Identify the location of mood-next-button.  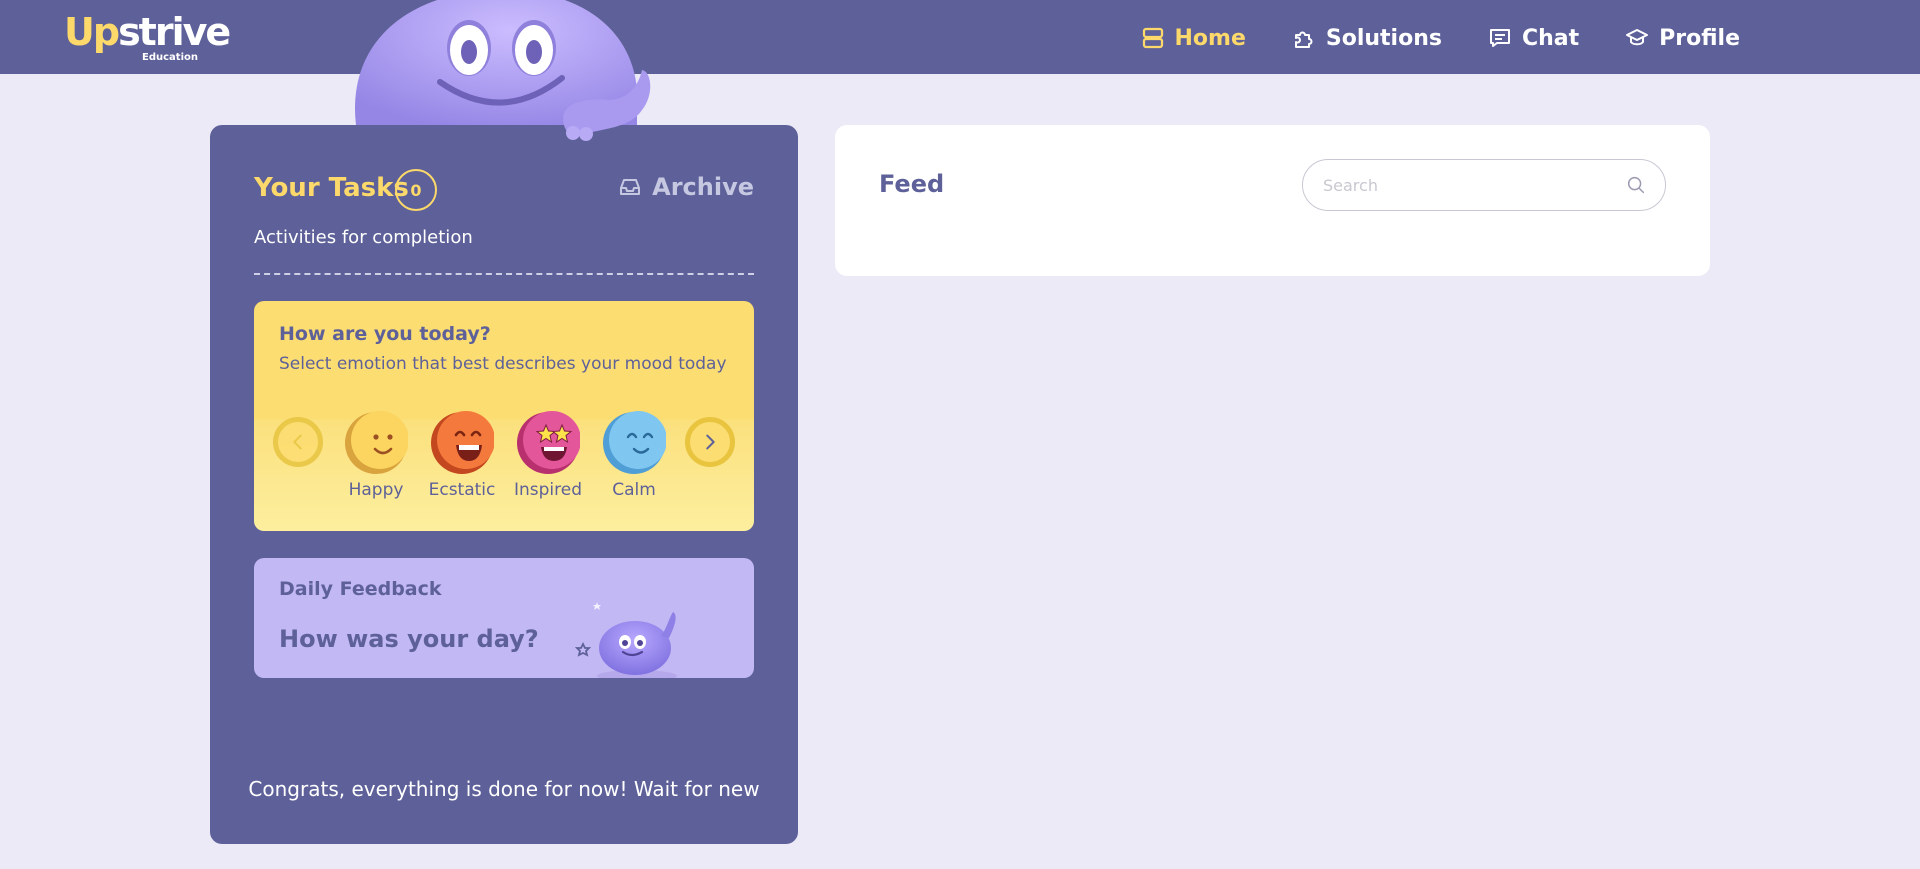
(710, 442).